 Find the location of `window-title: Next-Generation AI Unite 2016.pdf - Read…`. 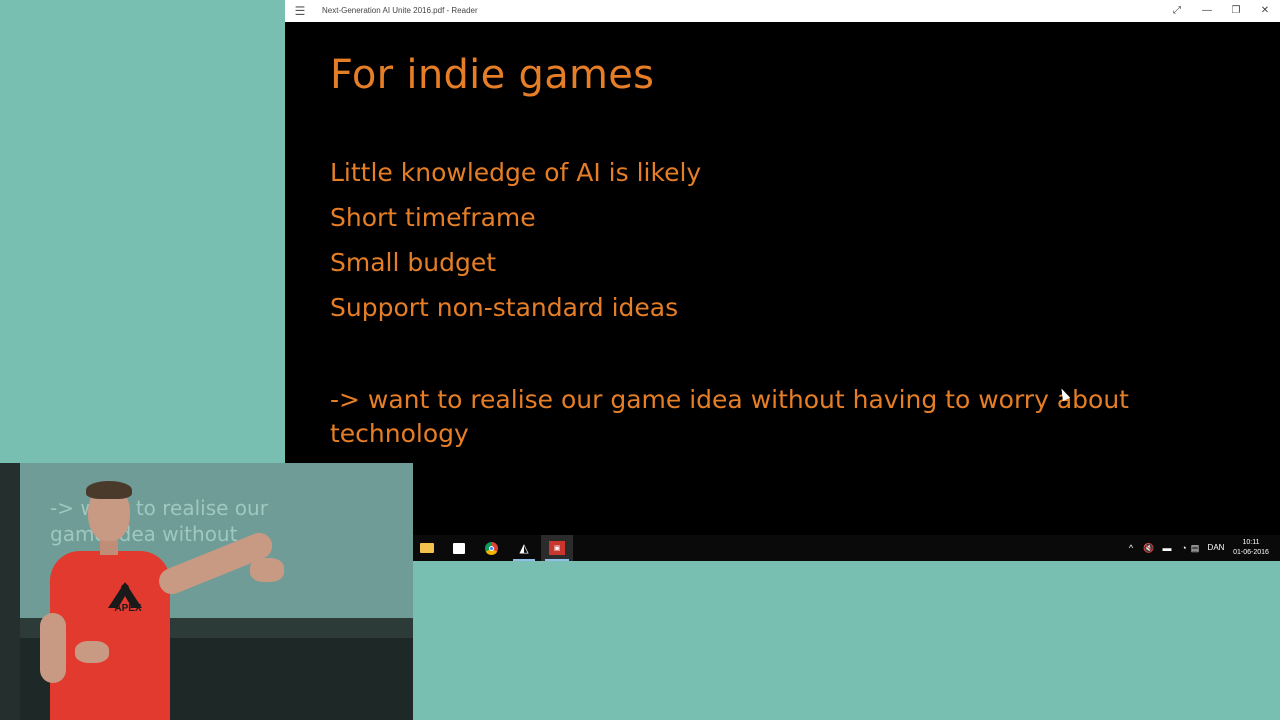

window-title: Next-Generation AI Unite 2016.pdf - Read… is located at coordinates (400, 10).